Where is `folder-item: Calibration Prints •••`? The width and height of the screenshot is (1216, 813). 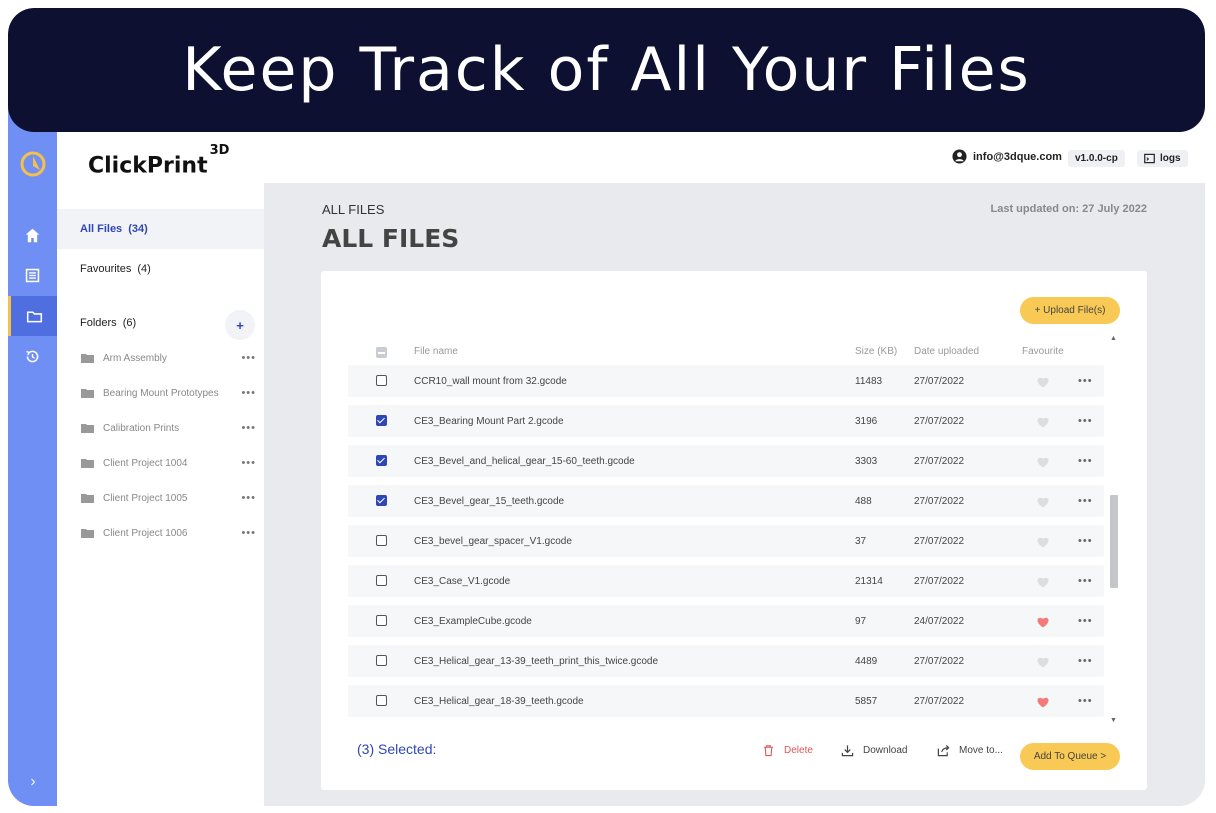 folder-item: Calibration Prints ••• is located at coordinates (168, 428).